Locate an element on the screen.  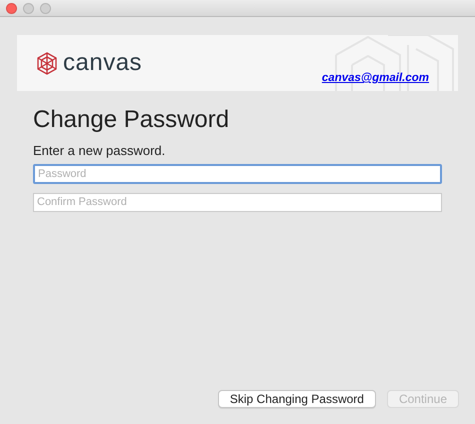
password-field: Password is located at coordinates (237, 174).